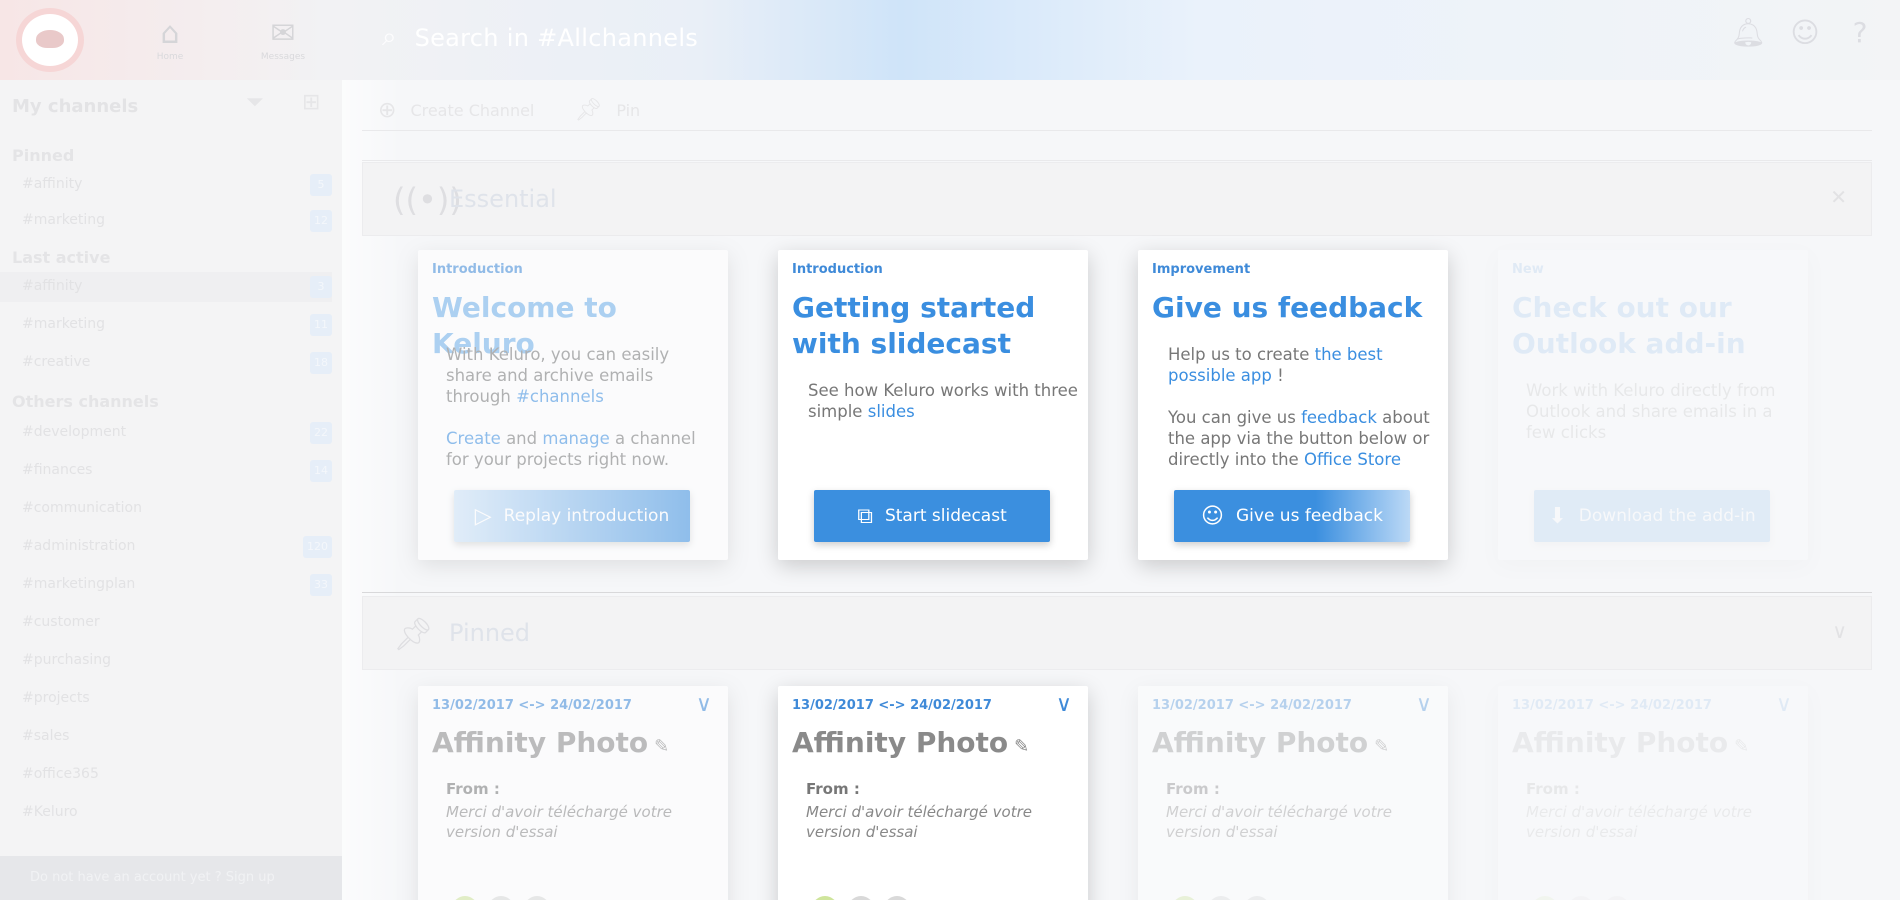 The height and width of the screenshot is (900, 1900). I want to click on sidebar-item: #communication, so click(177, 509).